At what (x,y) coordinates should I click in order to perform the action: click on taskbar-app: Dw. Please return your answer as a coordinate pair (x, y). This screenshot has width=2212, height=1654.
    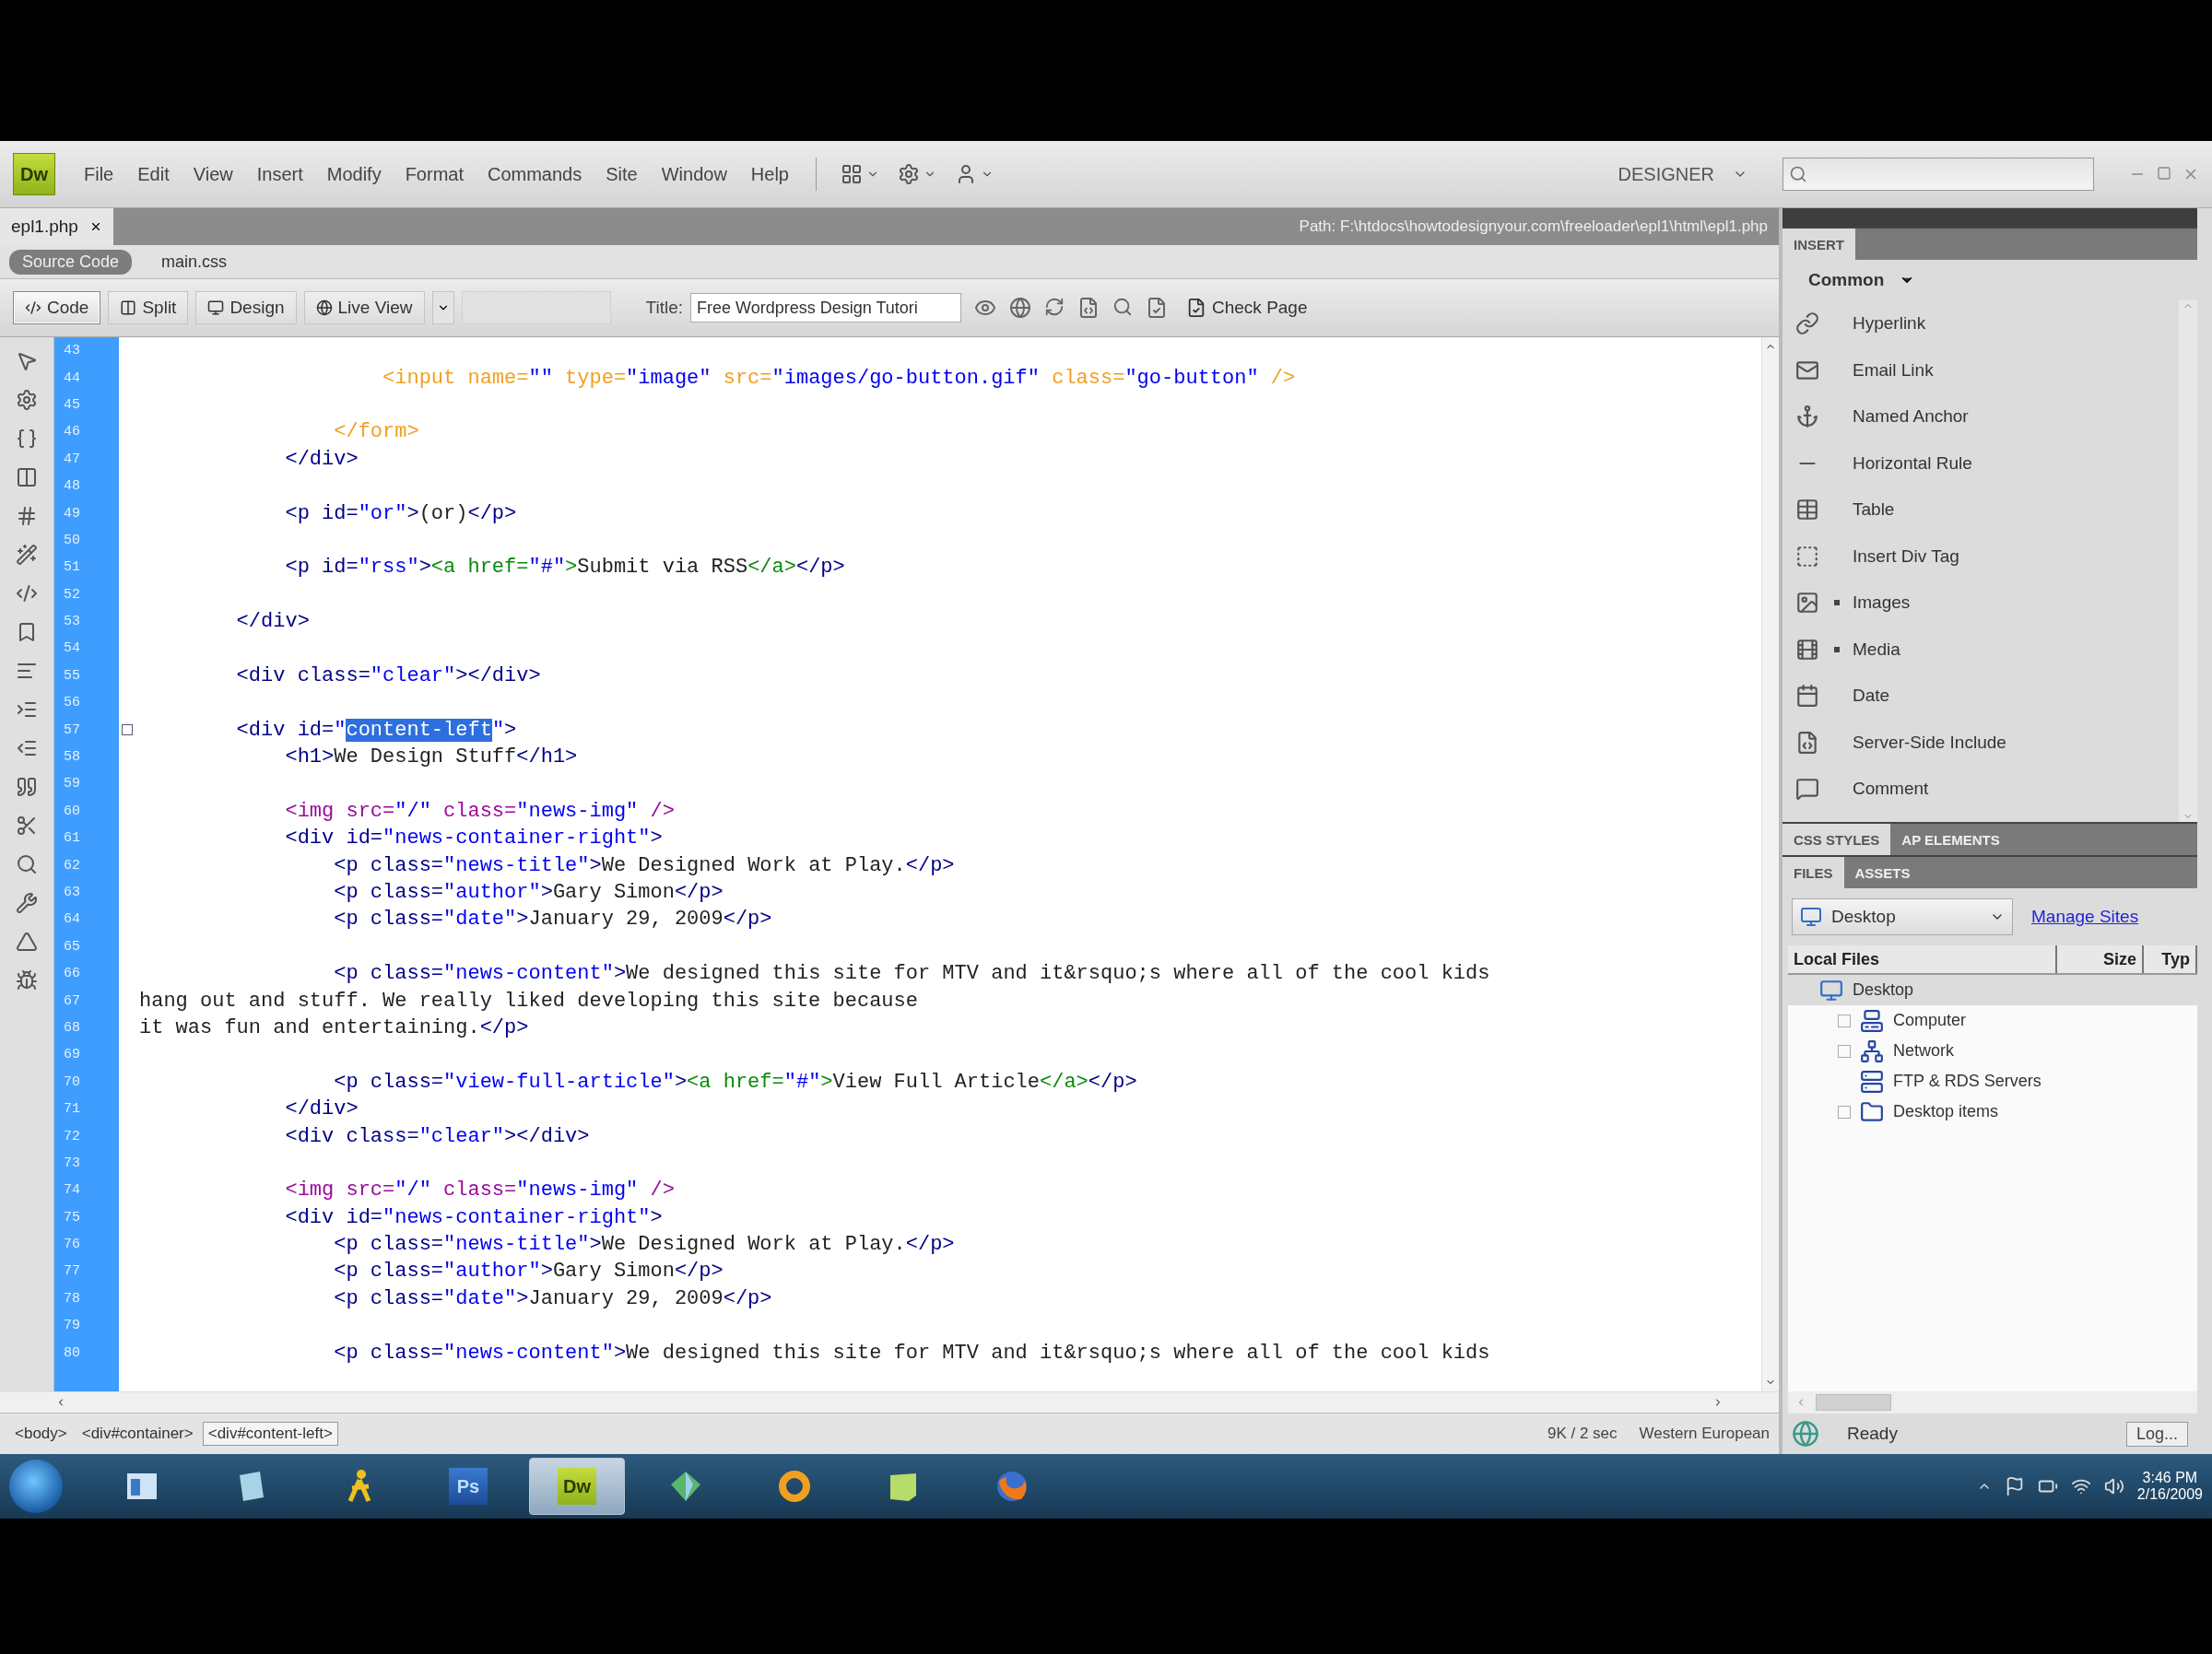
    Looking at the image, I should click on (577, 1486).